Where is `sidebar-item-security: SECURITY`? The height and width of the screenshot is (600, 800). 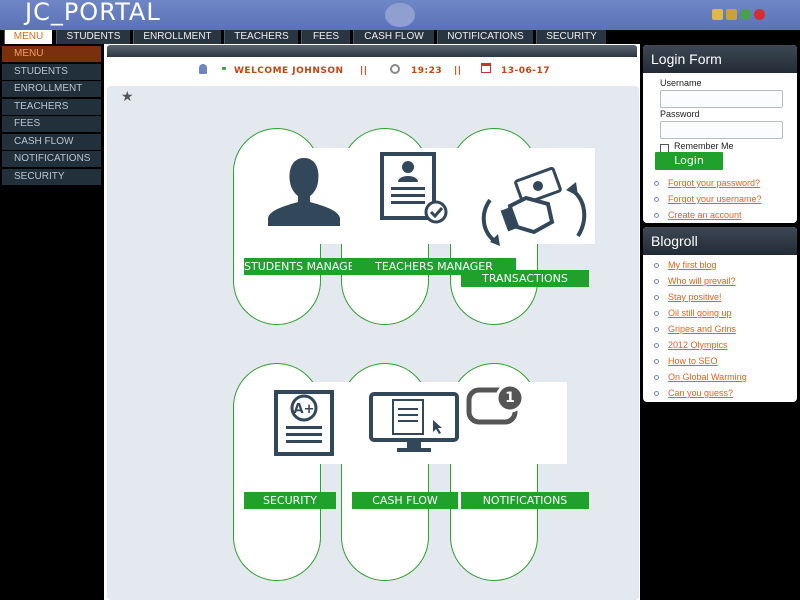 sidebar-item-security: SECURITY is located at coordinates (51, 177).